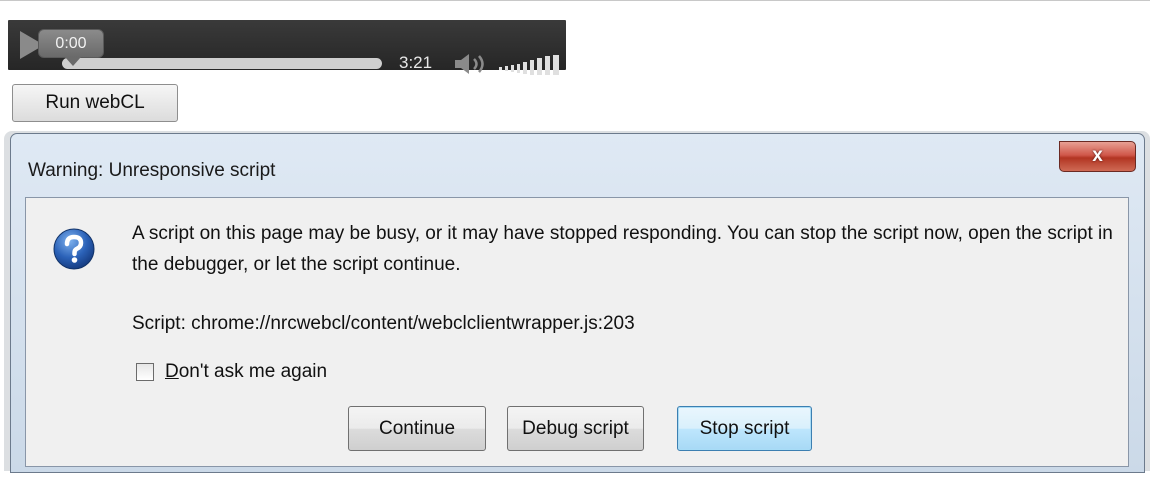 The image size is (1150, 483). Describe the element at coordinates (145, 372) in the screenshot. I see `dont-ask-checkbox` at that location.